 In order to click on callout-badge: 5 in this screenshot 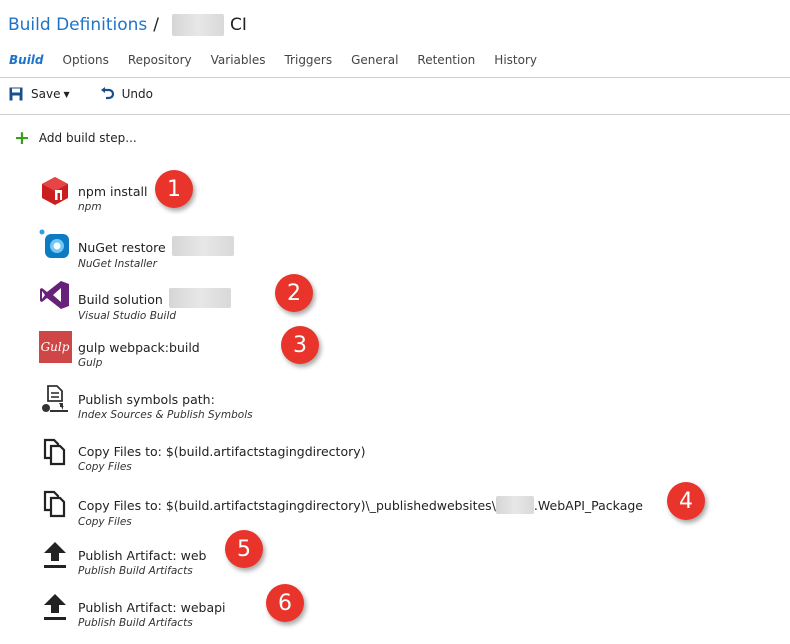, I will do `click(244, 549)`.